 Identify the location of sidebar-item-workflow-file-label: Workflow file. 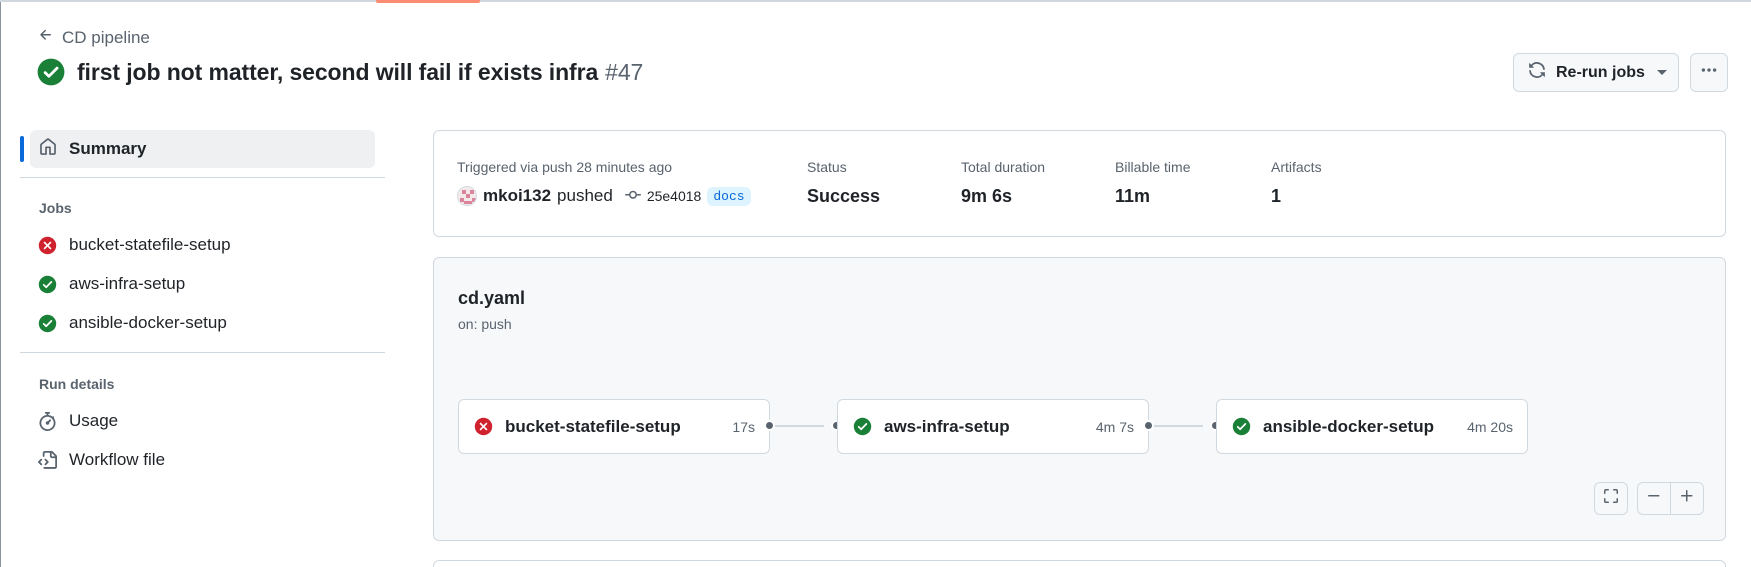
(117, 459).